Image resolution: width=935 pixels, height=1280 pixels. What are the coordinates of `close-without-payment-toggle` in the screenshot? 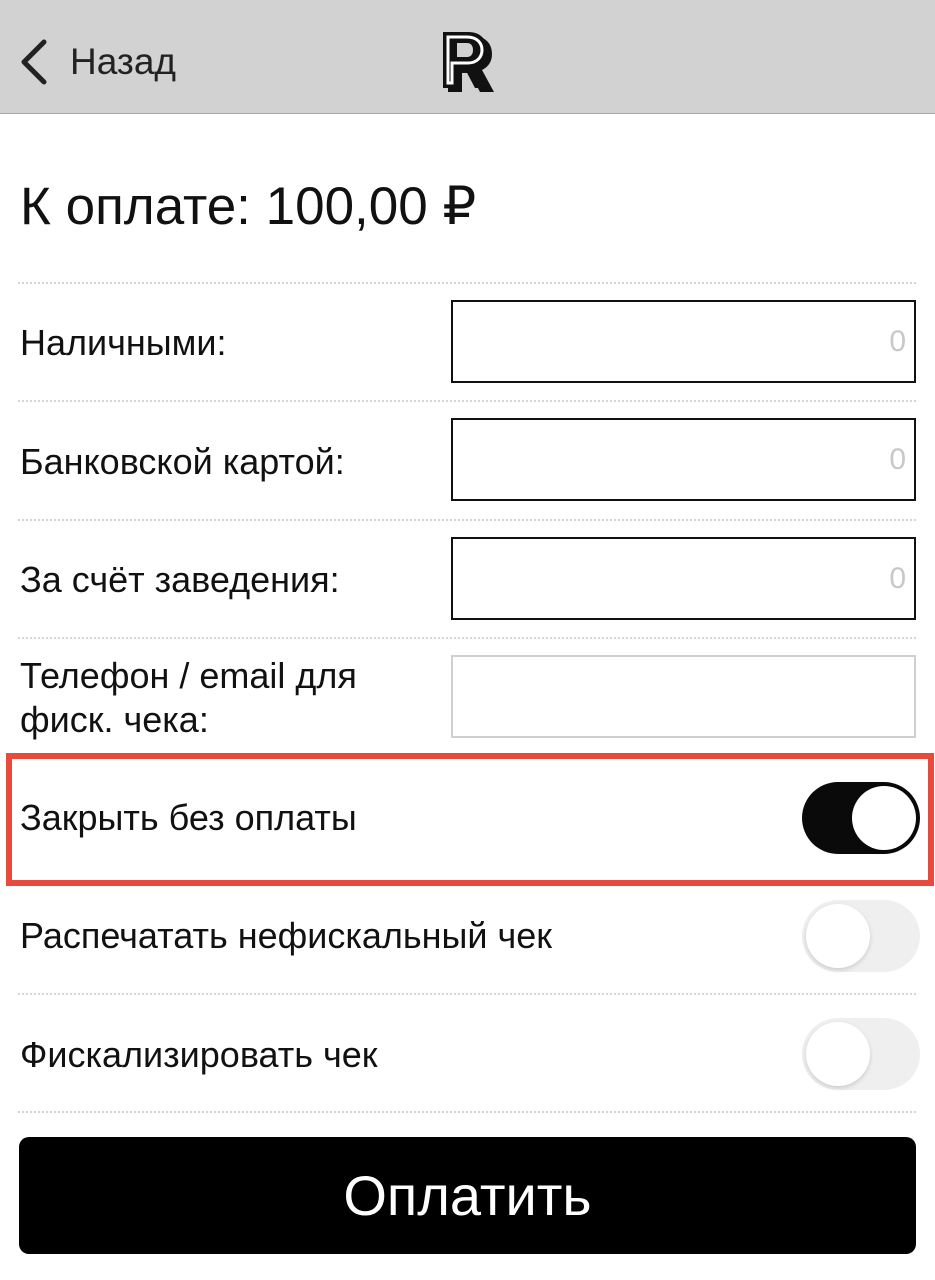 It's located at (861, 818).